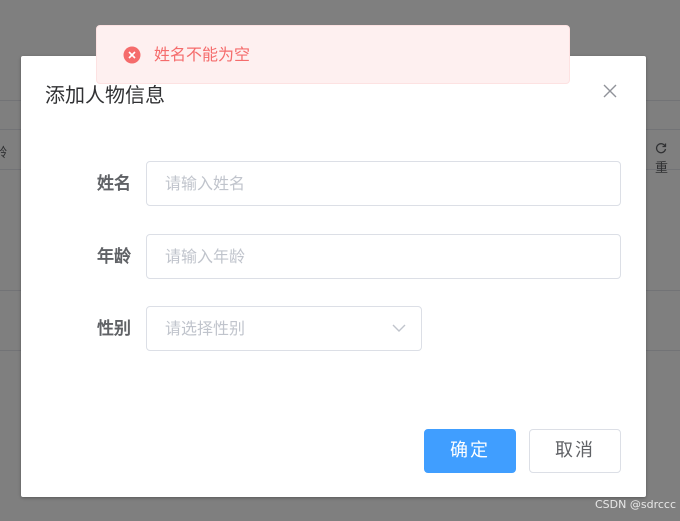  I want to click on gender-label: 性别, so click(114, 329).